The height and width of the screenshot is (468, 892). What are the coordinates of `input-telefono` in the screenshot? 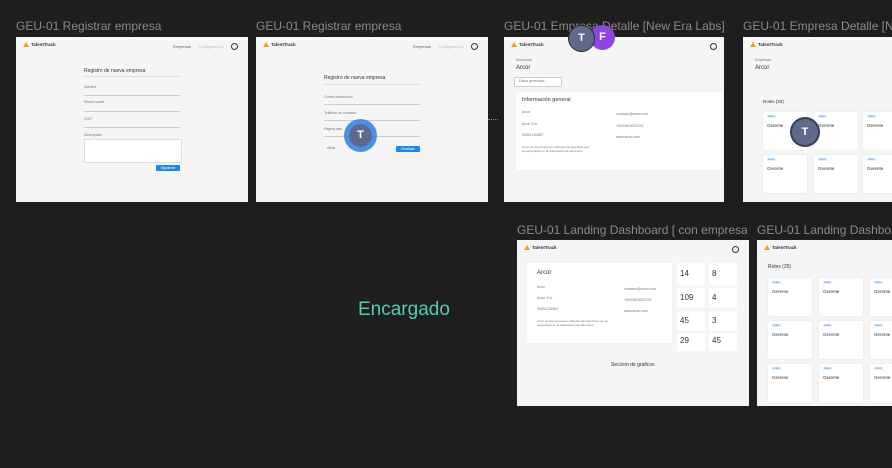 It's located at (372, 120).